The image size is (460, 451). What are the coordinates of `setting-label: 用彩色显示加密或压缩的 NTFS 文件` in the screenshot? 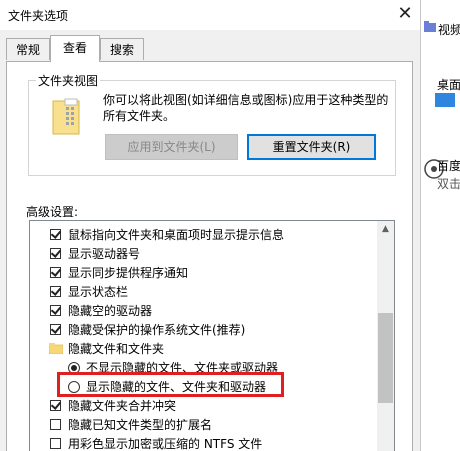 It's located at (165, 444).